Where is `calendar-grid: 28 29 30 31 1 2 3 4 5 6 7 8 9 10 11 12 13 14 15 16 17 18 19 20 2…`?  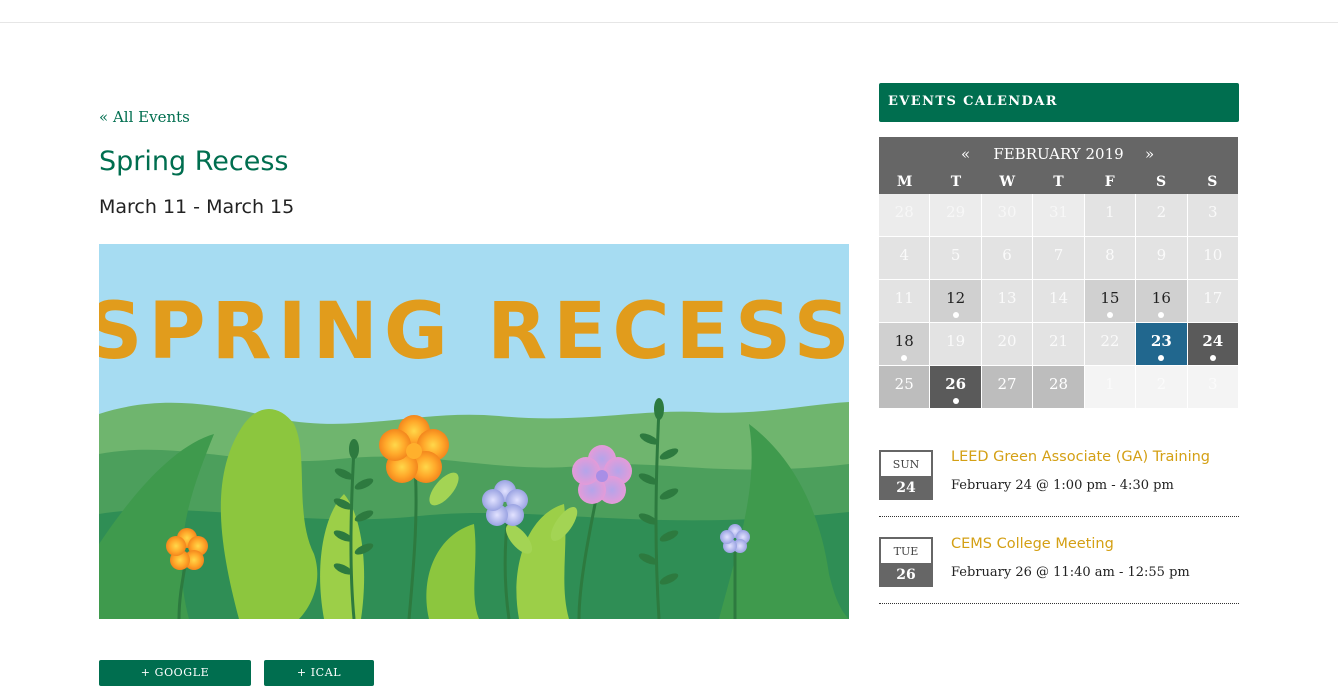
calendar-grid: 28 29 30 31 1 2 3 4 5 6 7 8 9 10 11 12 13 14 15 16 17 18 19 20 2… is located at coordinates (1058, 301).